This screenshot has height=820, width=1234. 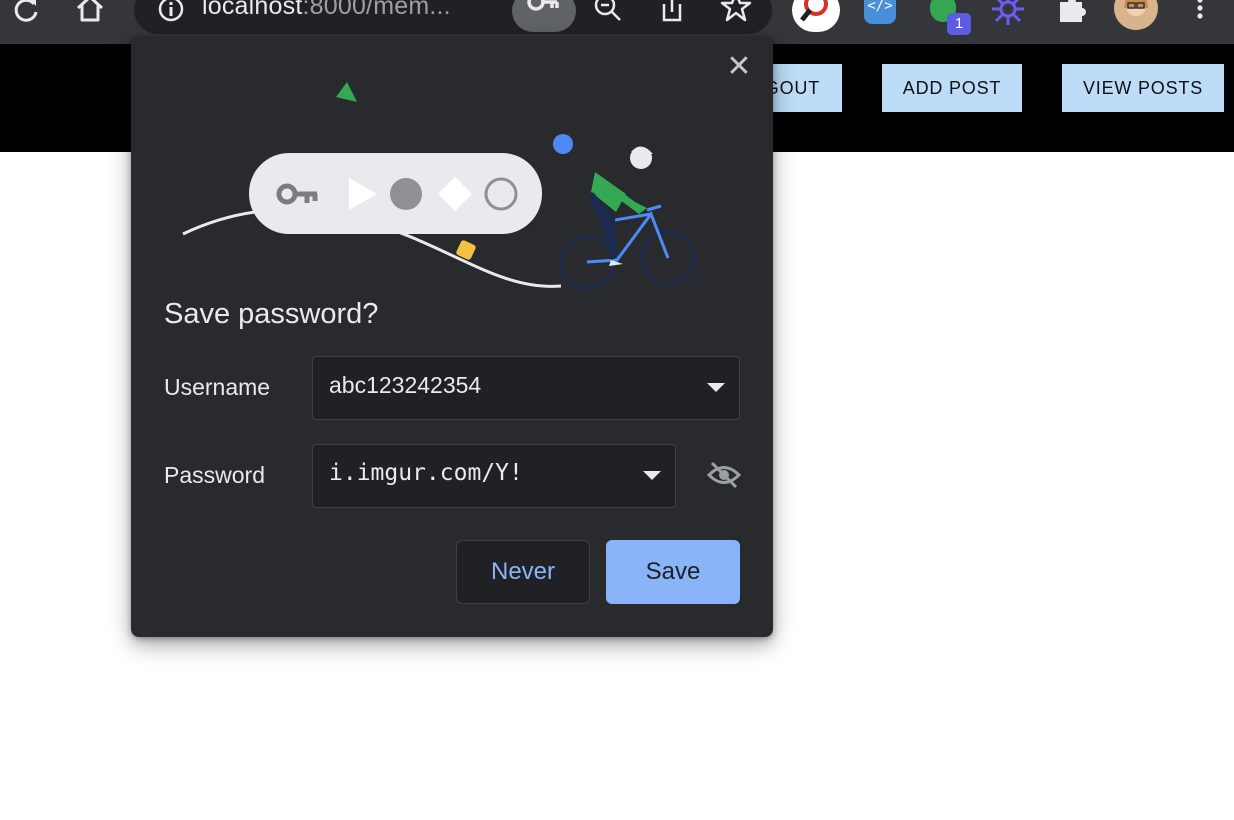 What do you see at coordinates (90, 12) in the screenshot?
I see `home-icon` at bounding box center [90, 12].